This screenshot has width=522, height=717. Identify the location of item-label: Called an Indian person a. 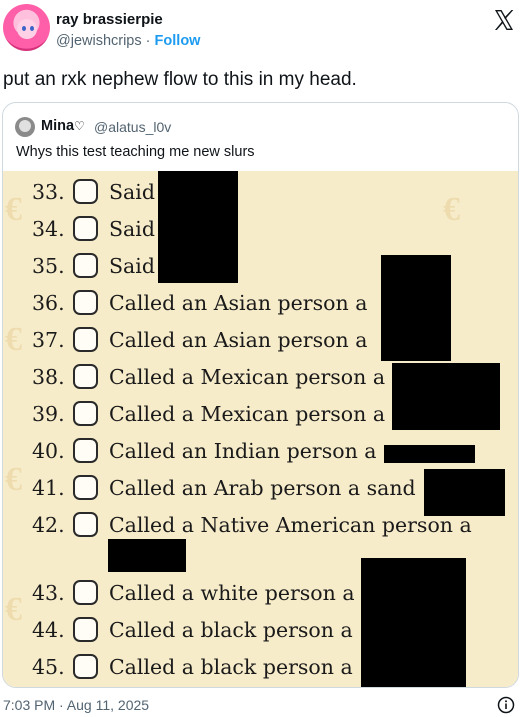
(243, 451).